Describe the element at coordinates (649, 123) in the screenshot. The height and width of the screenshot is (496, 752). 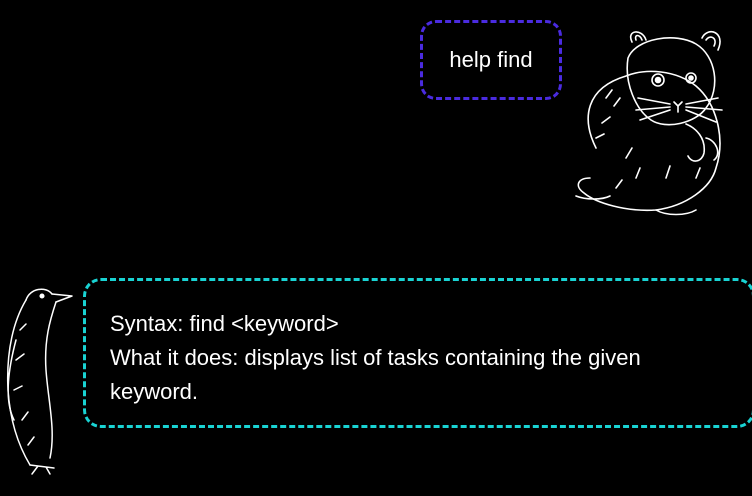
I see `hamster-avatar-icon` at that location.